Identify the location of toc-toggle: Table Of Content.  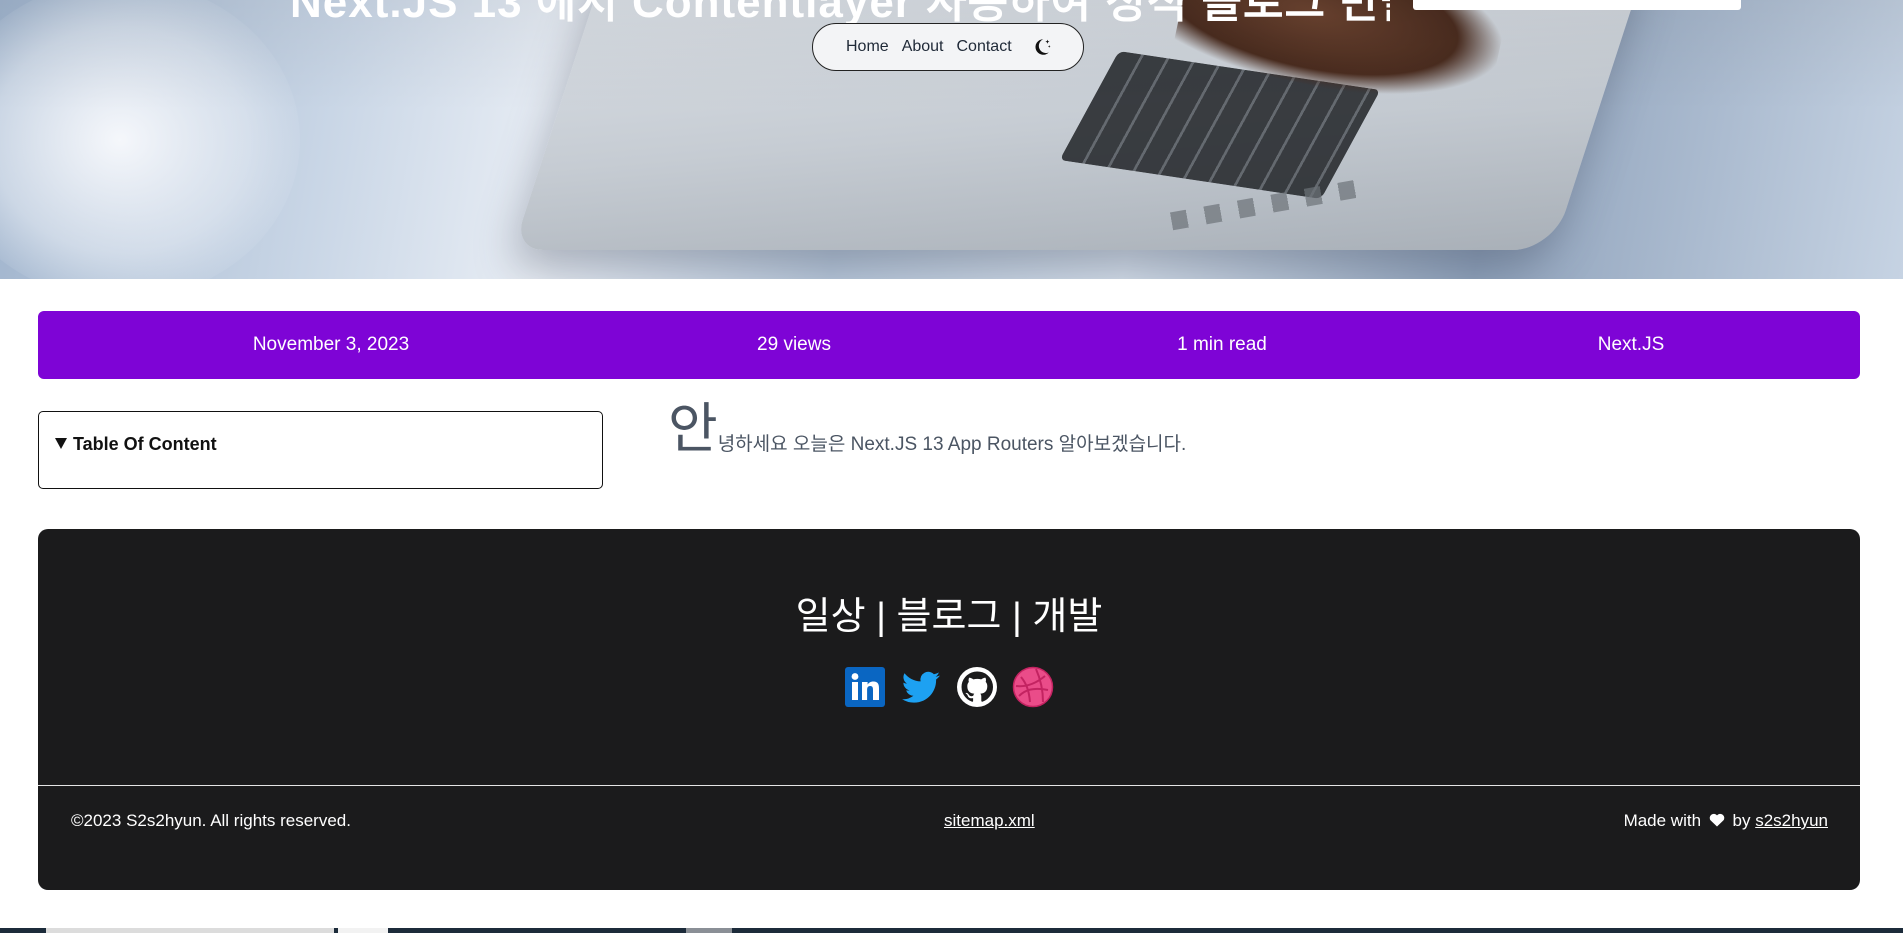
(328, 444).